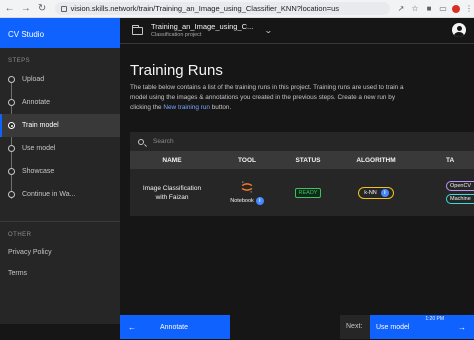 The height and width of the screenshot is (340, 474). I want to click on project-type: Classification project, so click(176, 34).